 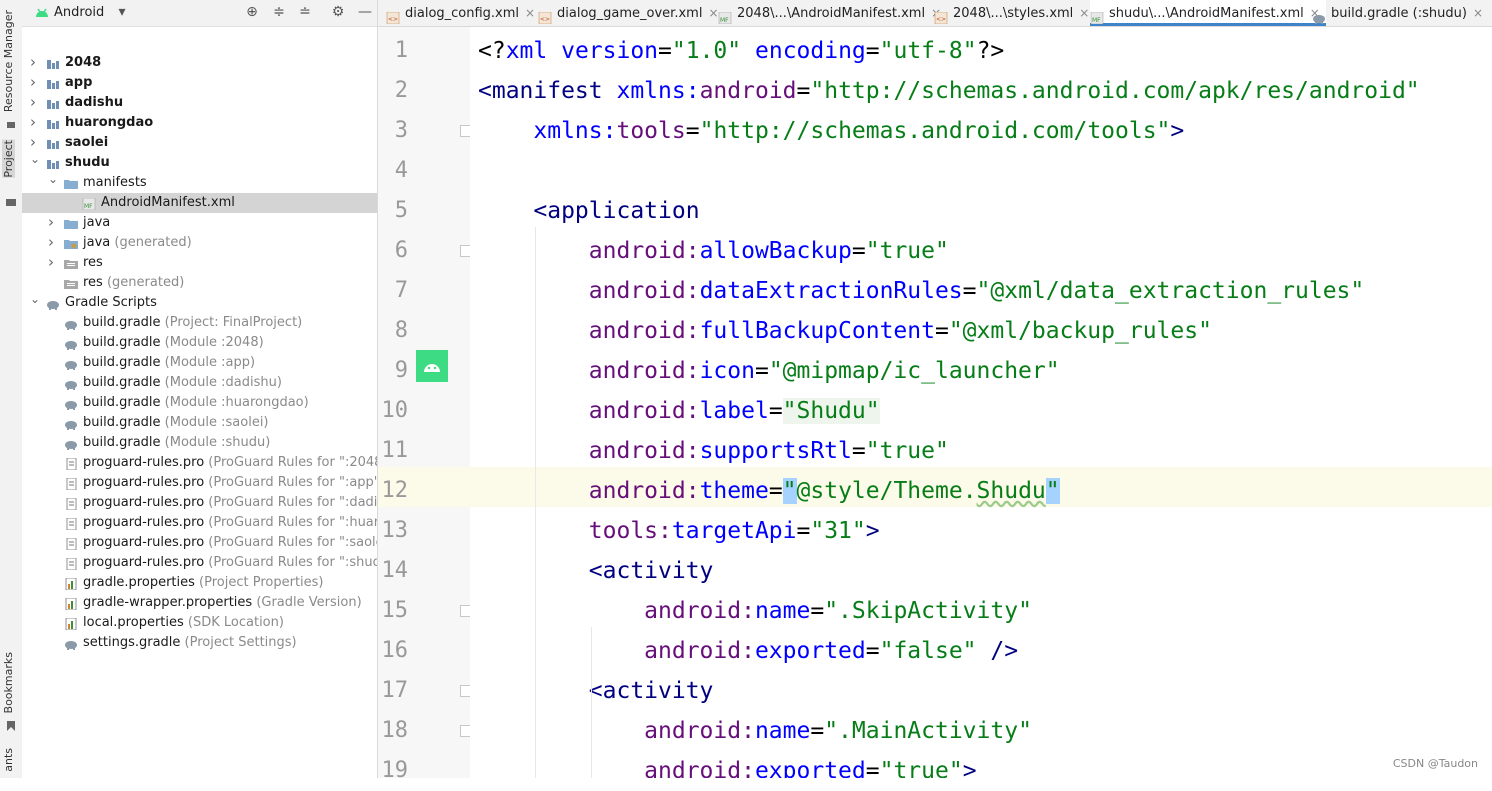 I want to click on tree-item: › java, so click(x=199, y=223).